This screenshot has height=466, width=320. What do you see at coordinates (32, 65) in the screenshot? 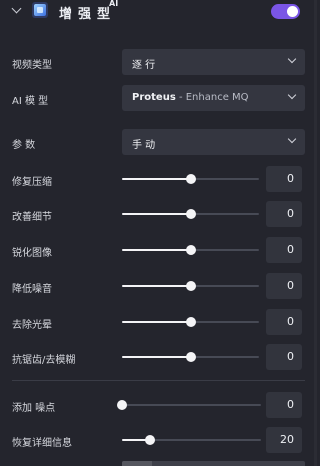
I see `video-type-label: 视频类型` at bounding box center [32, 65].